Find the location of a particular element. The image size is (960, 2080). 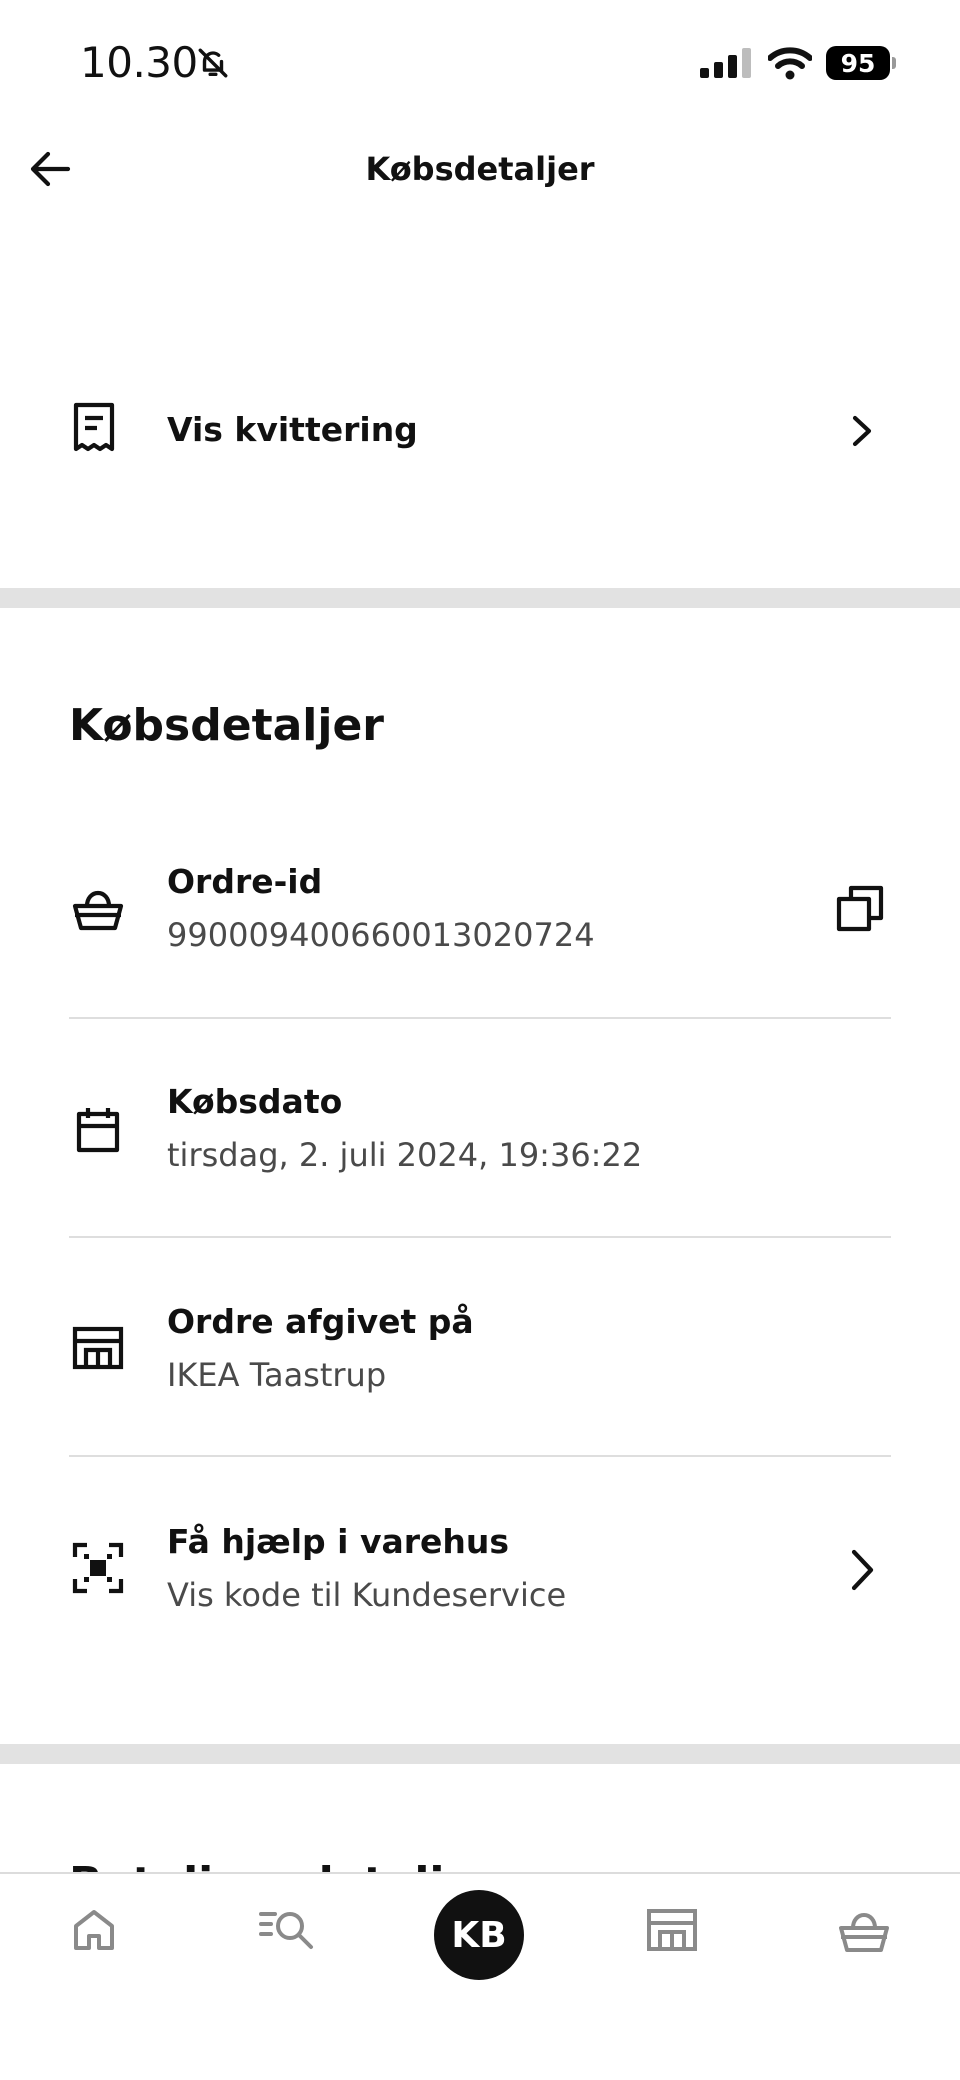

receipt-row: Vis kvittering is located at coordinates (480, 430).